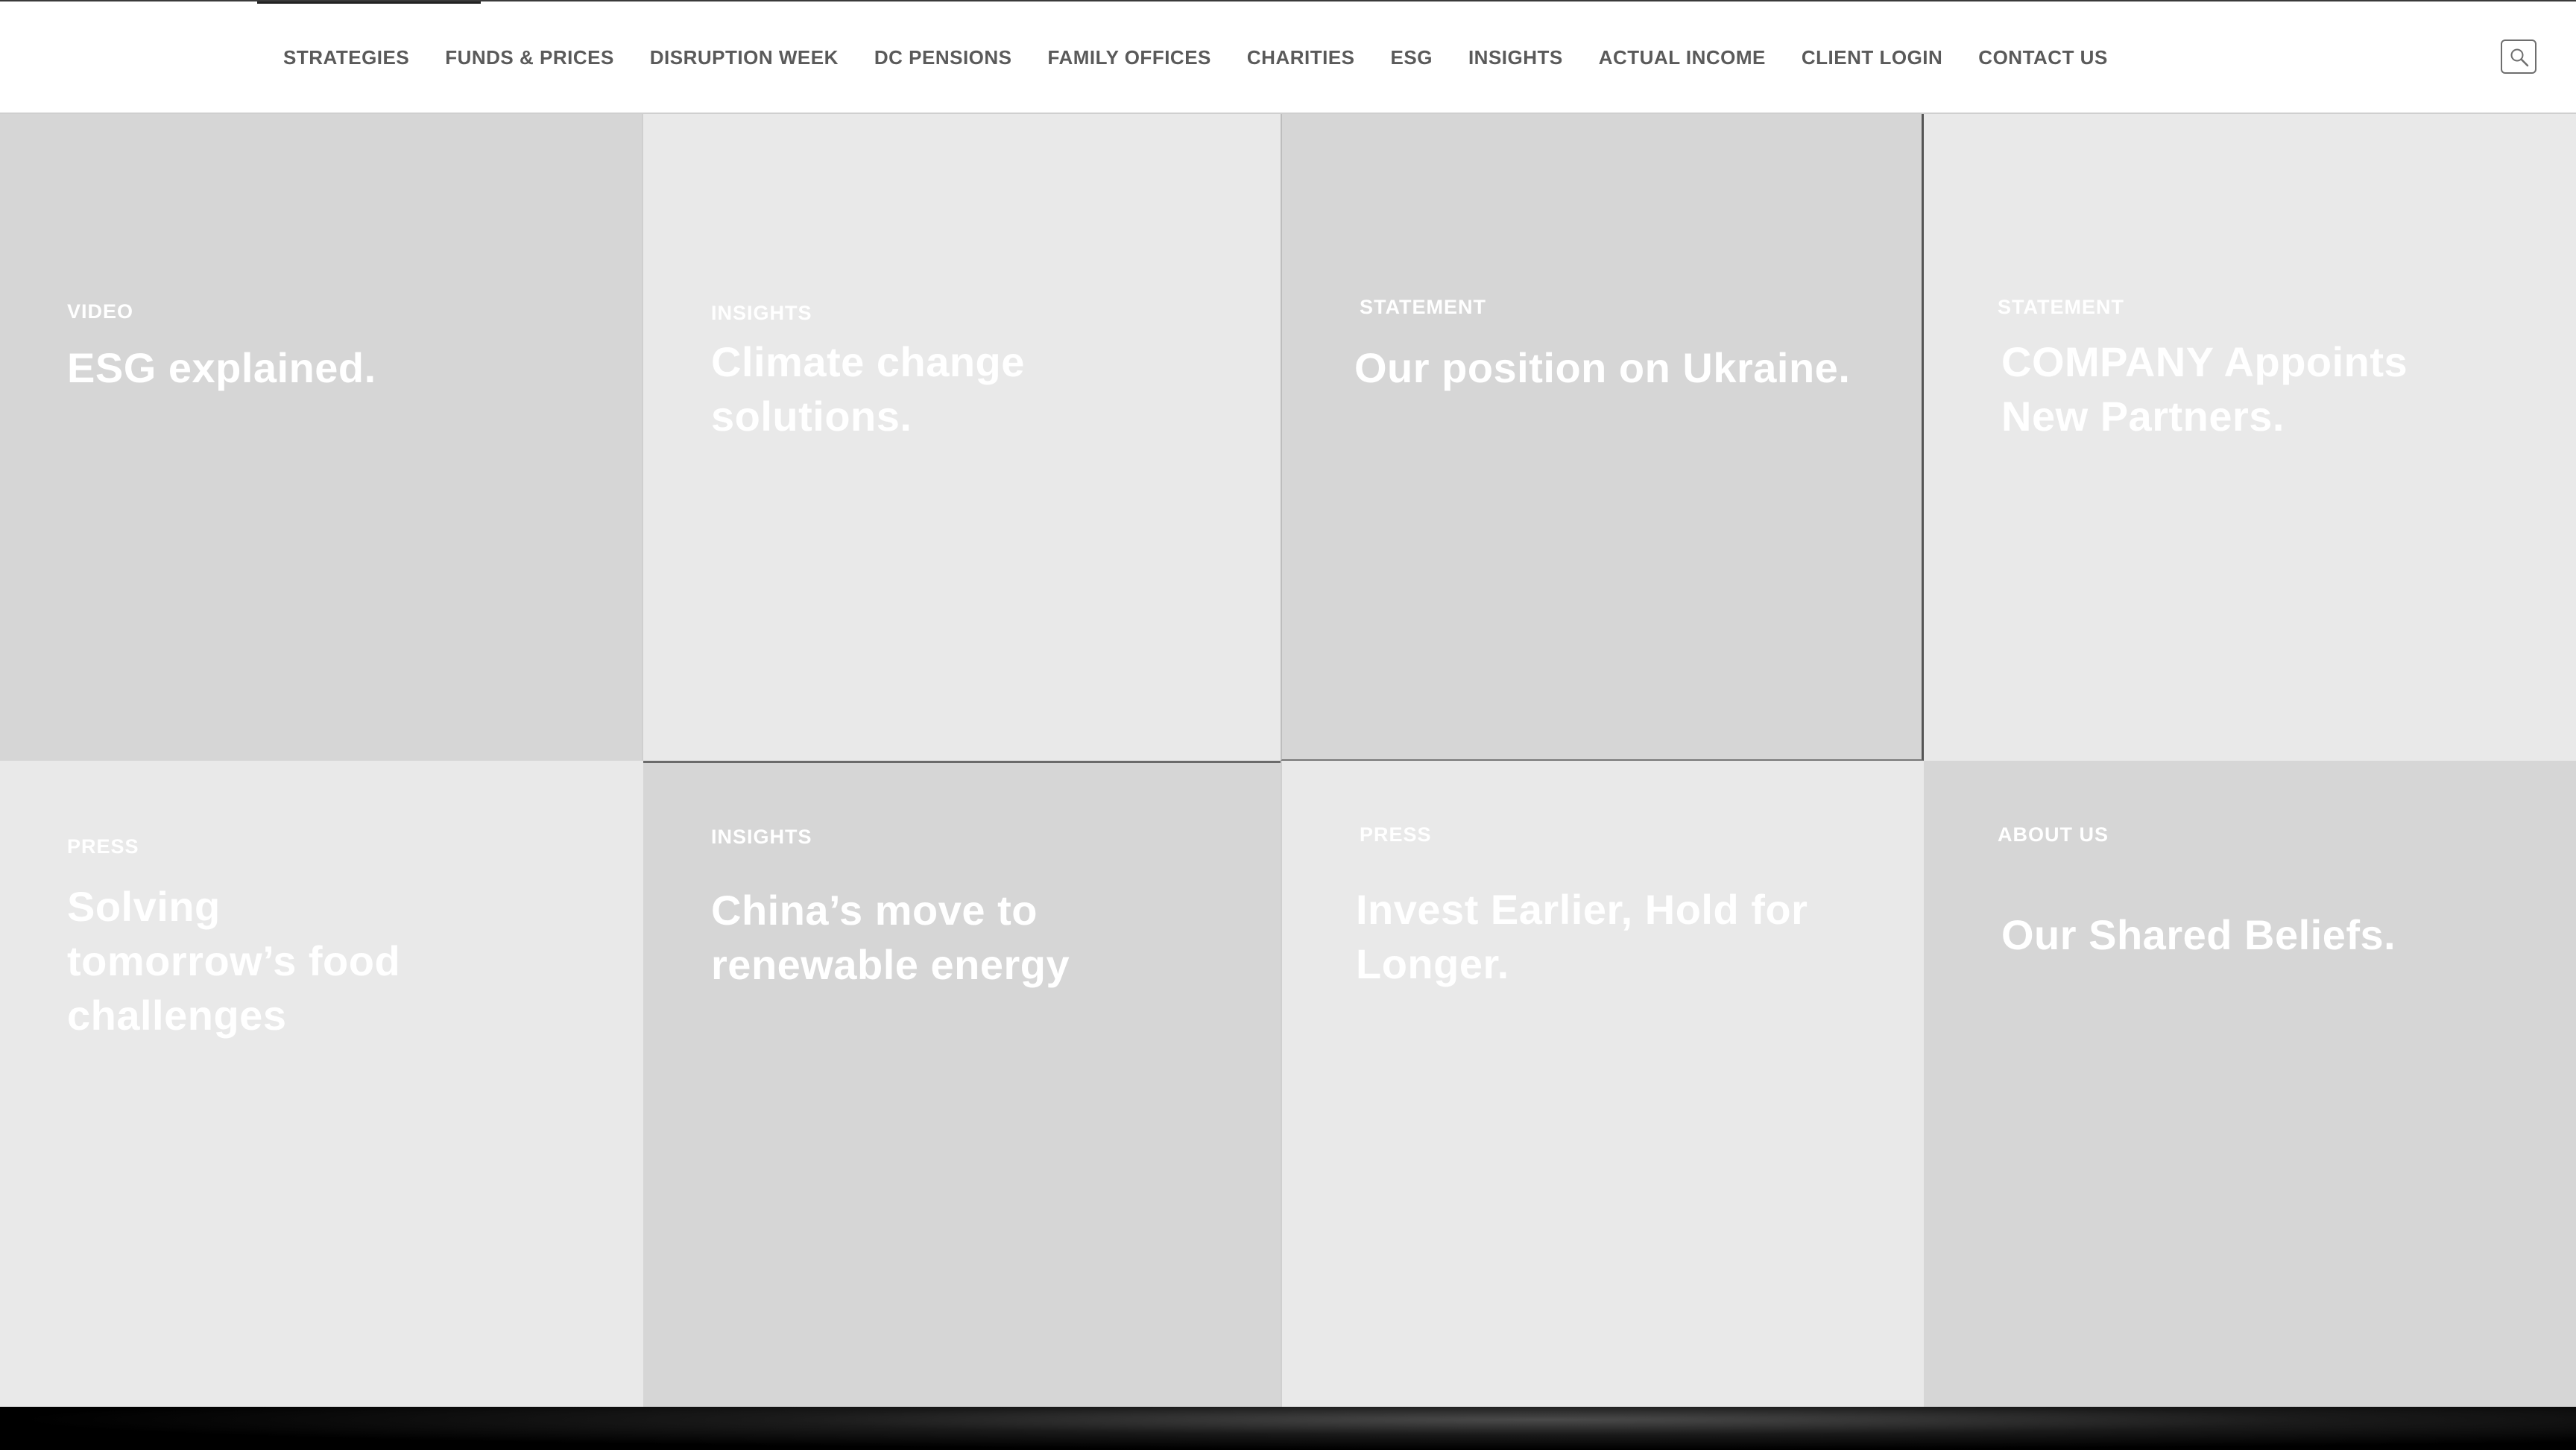 This screenshot has height=1450, width=2576. What do you see at coordinates (2250, 1084) in the screenshot?
I see `tile-shared-beliefs: ABOUT US Our Shared Beliefs.` at bounding box center [2250, 1084].